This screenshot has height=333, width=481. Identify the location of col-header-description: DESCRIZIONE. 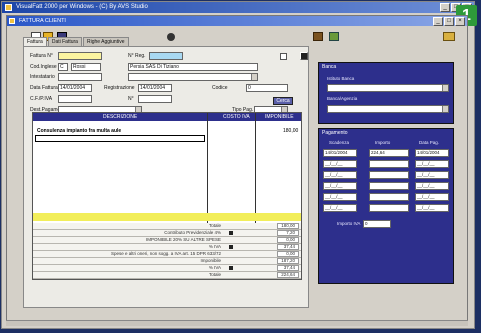
(120, 117).